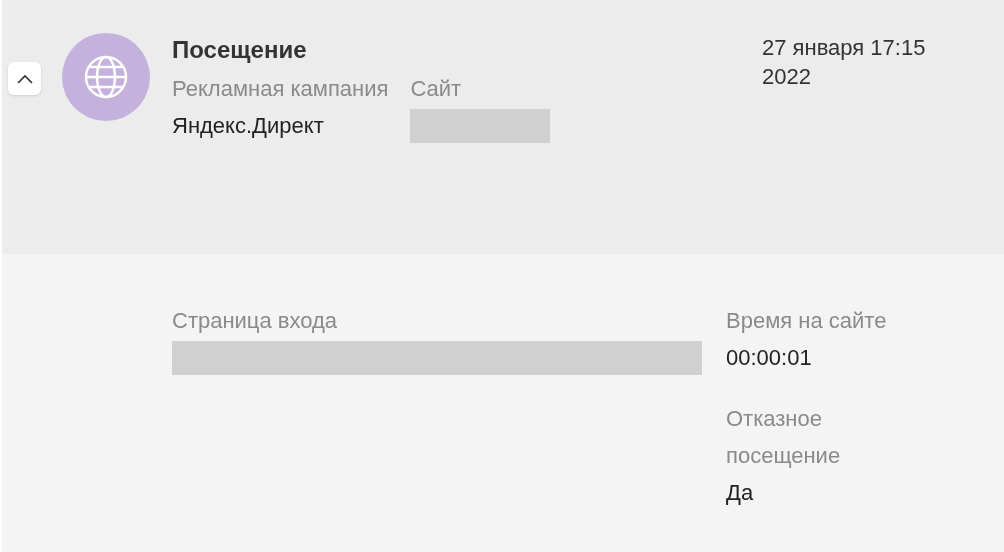 The height and width of the screenshot is (552, 1004). Describe the element at coordinates (248, 126) in the screenshot. I see `field-value: Яндекс.Директ` at that location.